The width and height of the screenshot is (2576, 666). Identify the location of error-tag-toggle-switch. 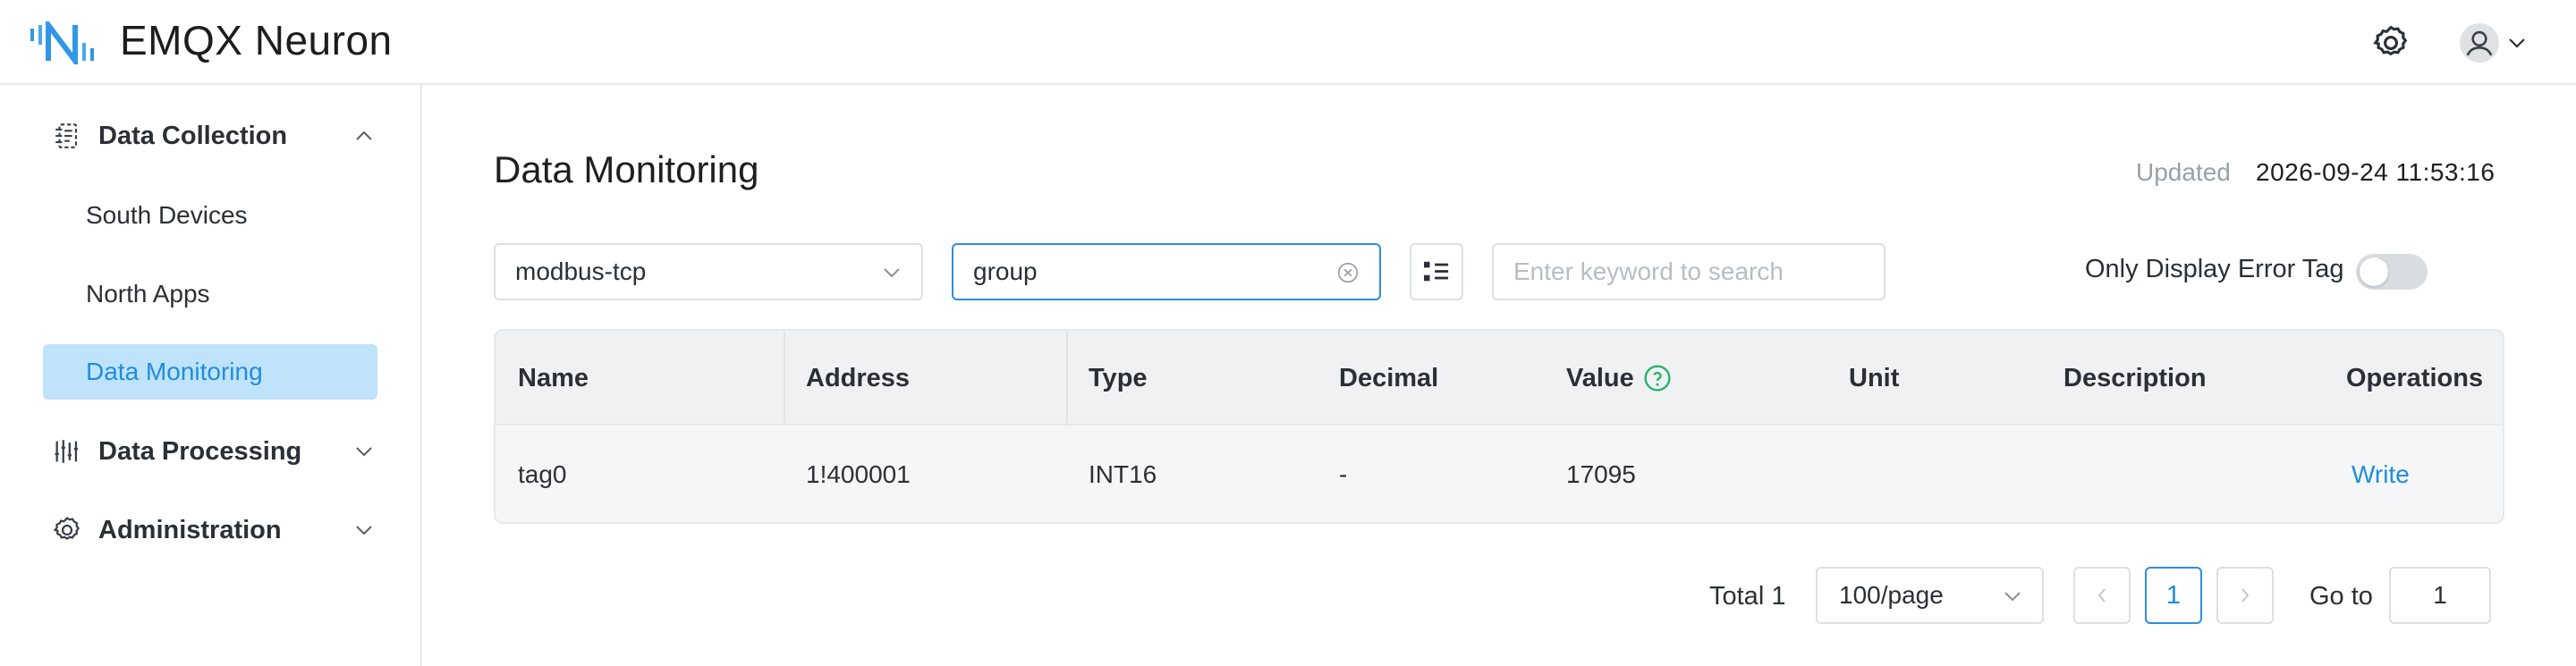
(2392, 272).